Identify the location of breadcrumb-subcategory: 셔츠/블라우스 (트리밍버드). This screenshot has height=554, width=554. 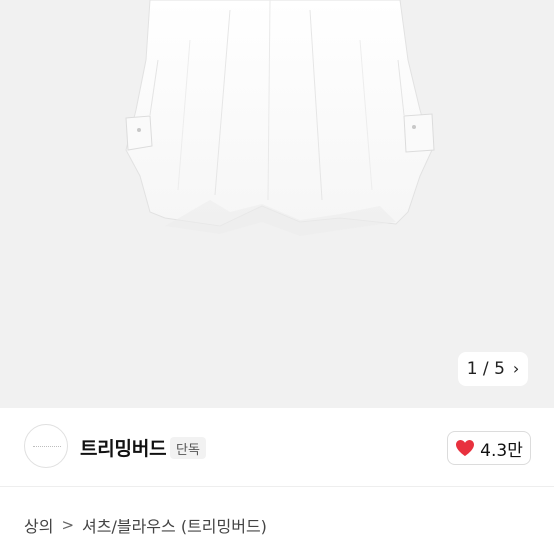
(174, 525).